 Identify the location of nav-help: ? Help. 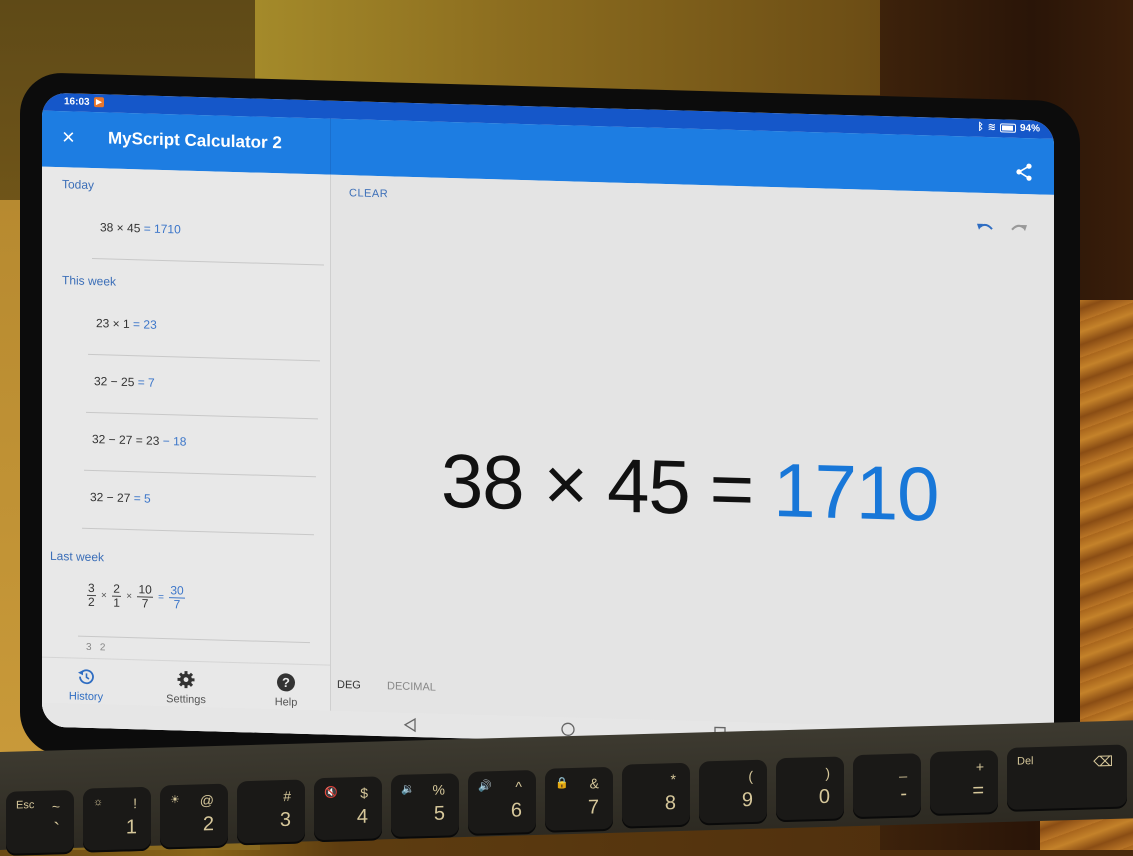
(286, 690).